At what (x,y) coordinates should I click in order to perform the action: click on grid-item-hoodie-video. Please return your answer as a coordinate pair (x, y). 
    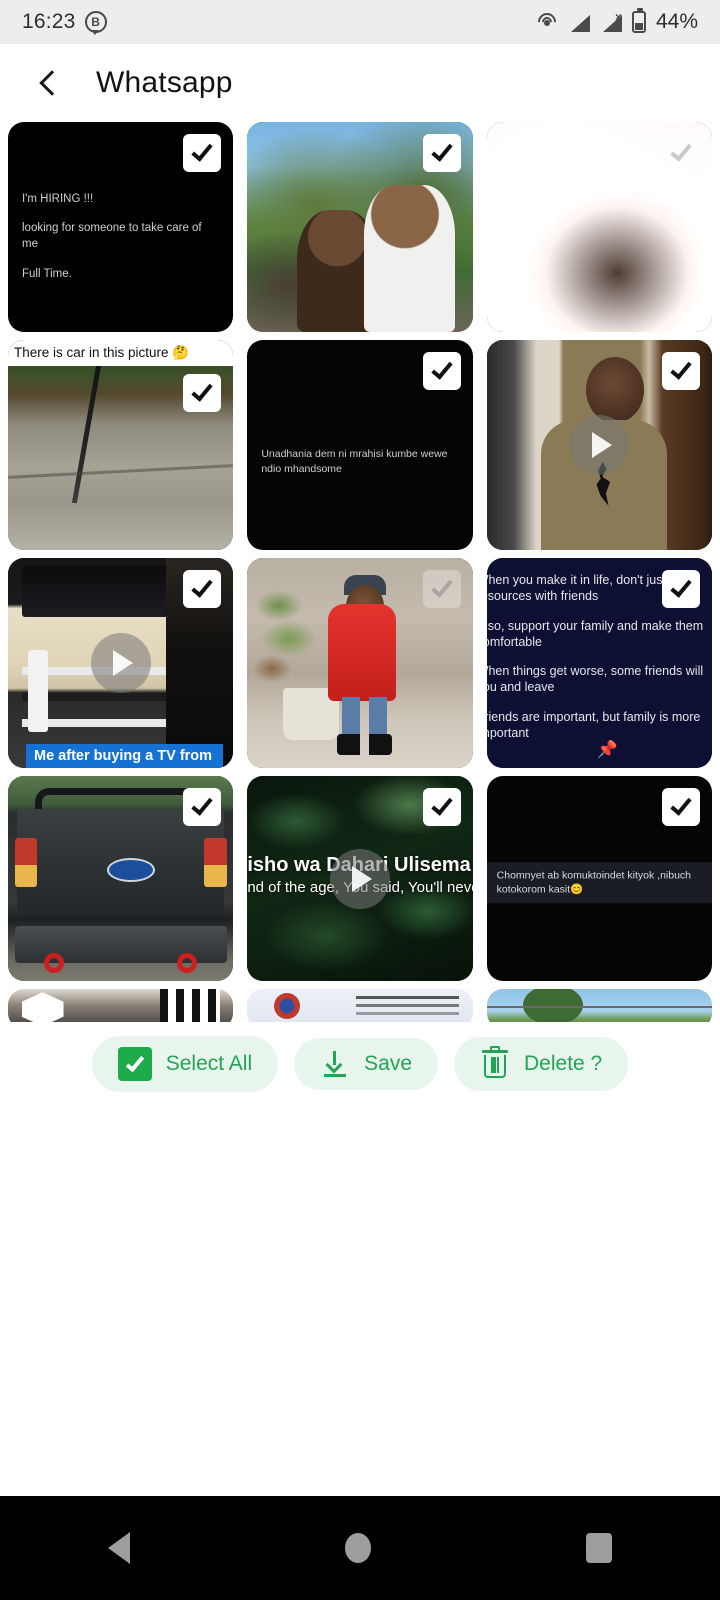
    Looking at the image, I should click on (599, 445).